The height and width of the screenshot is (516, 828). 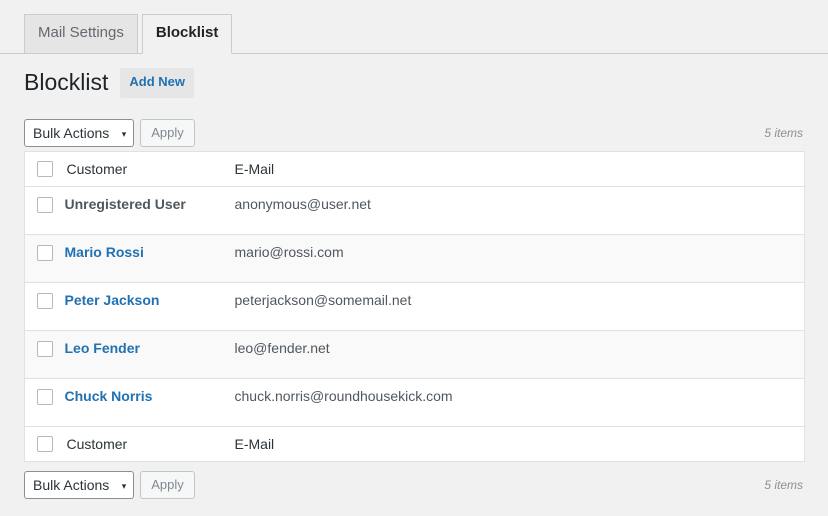 I want to click on bulk-actions-group-top: Bulk Actions ▾ Apply, so click(x=109, y=133).